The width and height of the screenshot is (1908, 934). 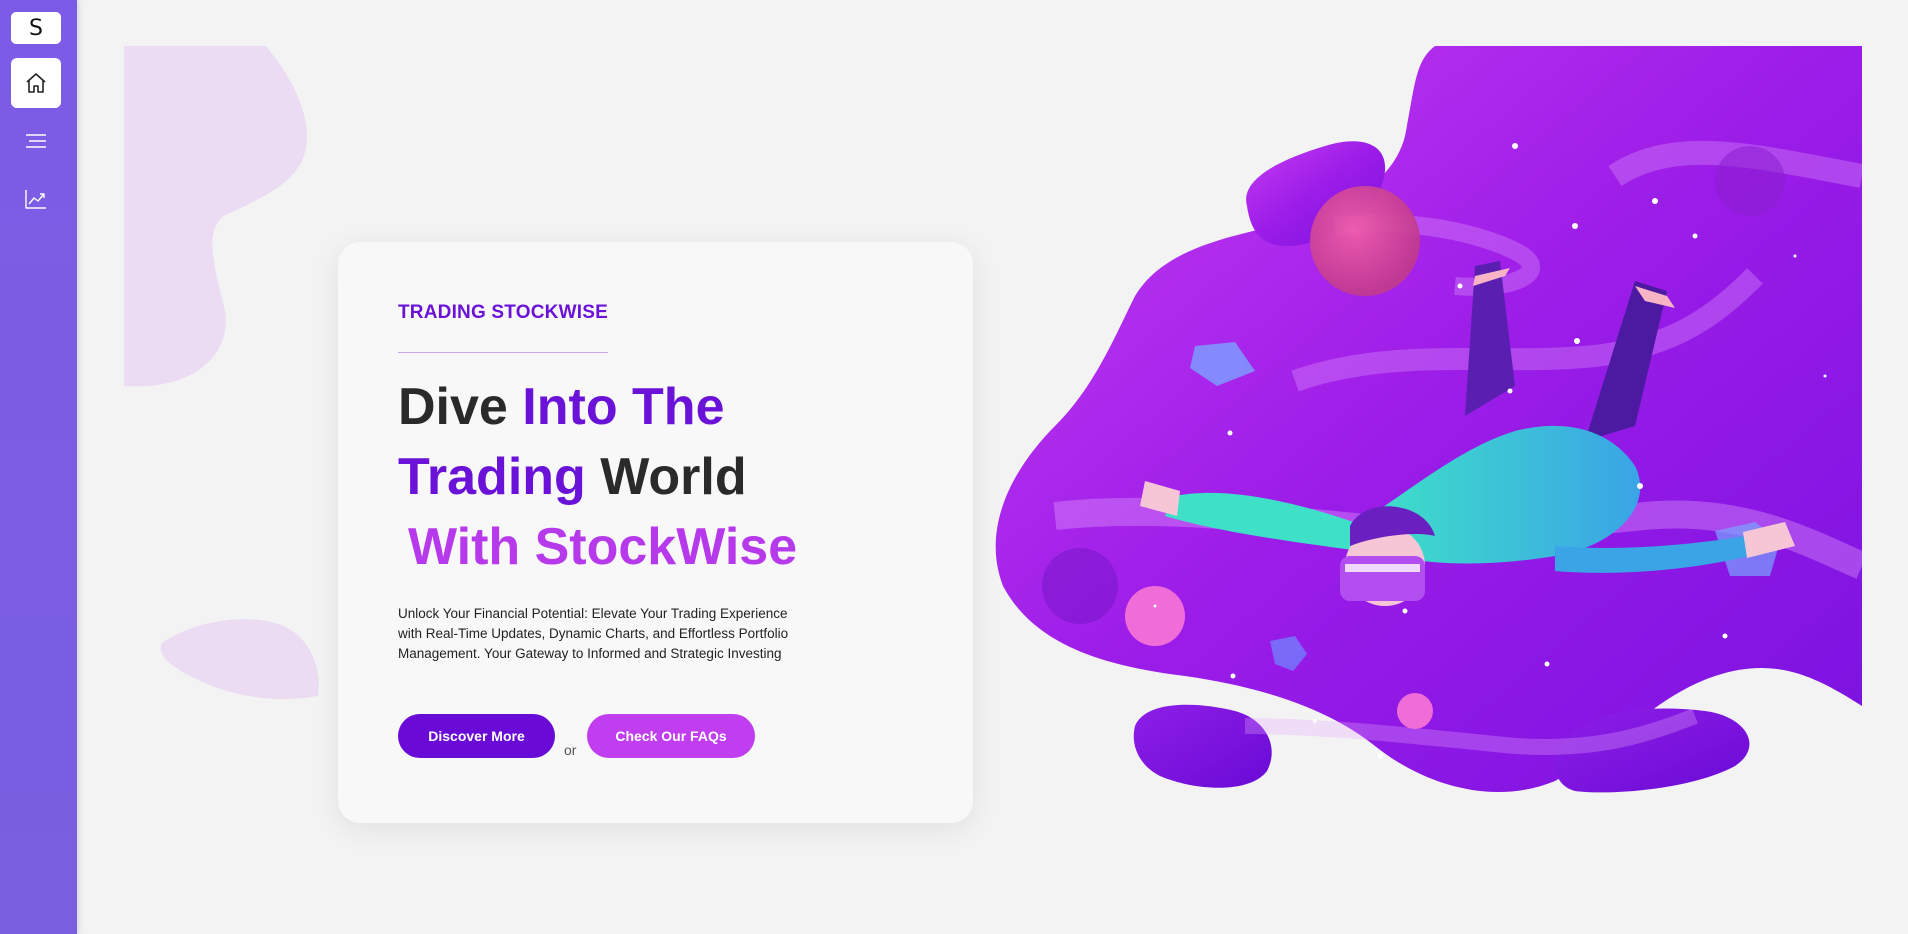 I want to click on sidebar-item-menu, so click(x=36, y=141).